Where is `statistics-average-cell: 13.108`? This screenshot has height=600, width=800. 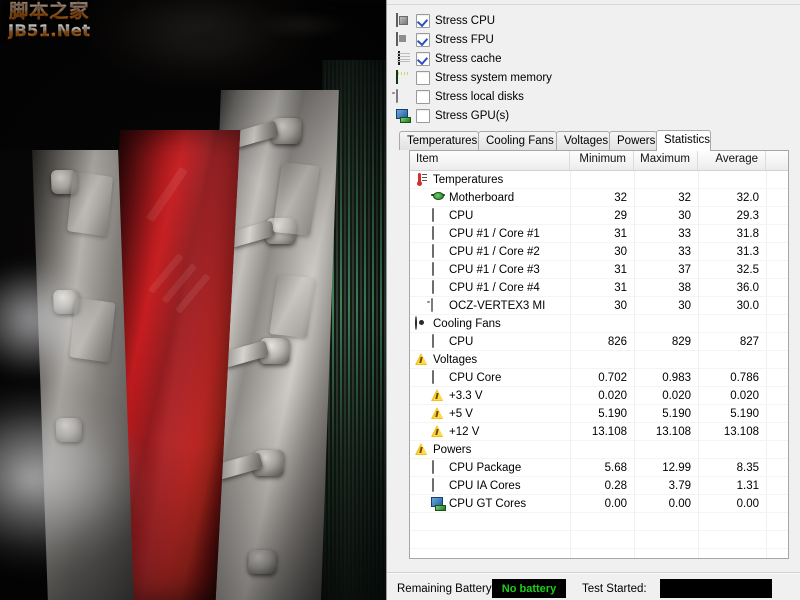 statistics-average-cell: 13.108 is located at coordinates (741, 431).